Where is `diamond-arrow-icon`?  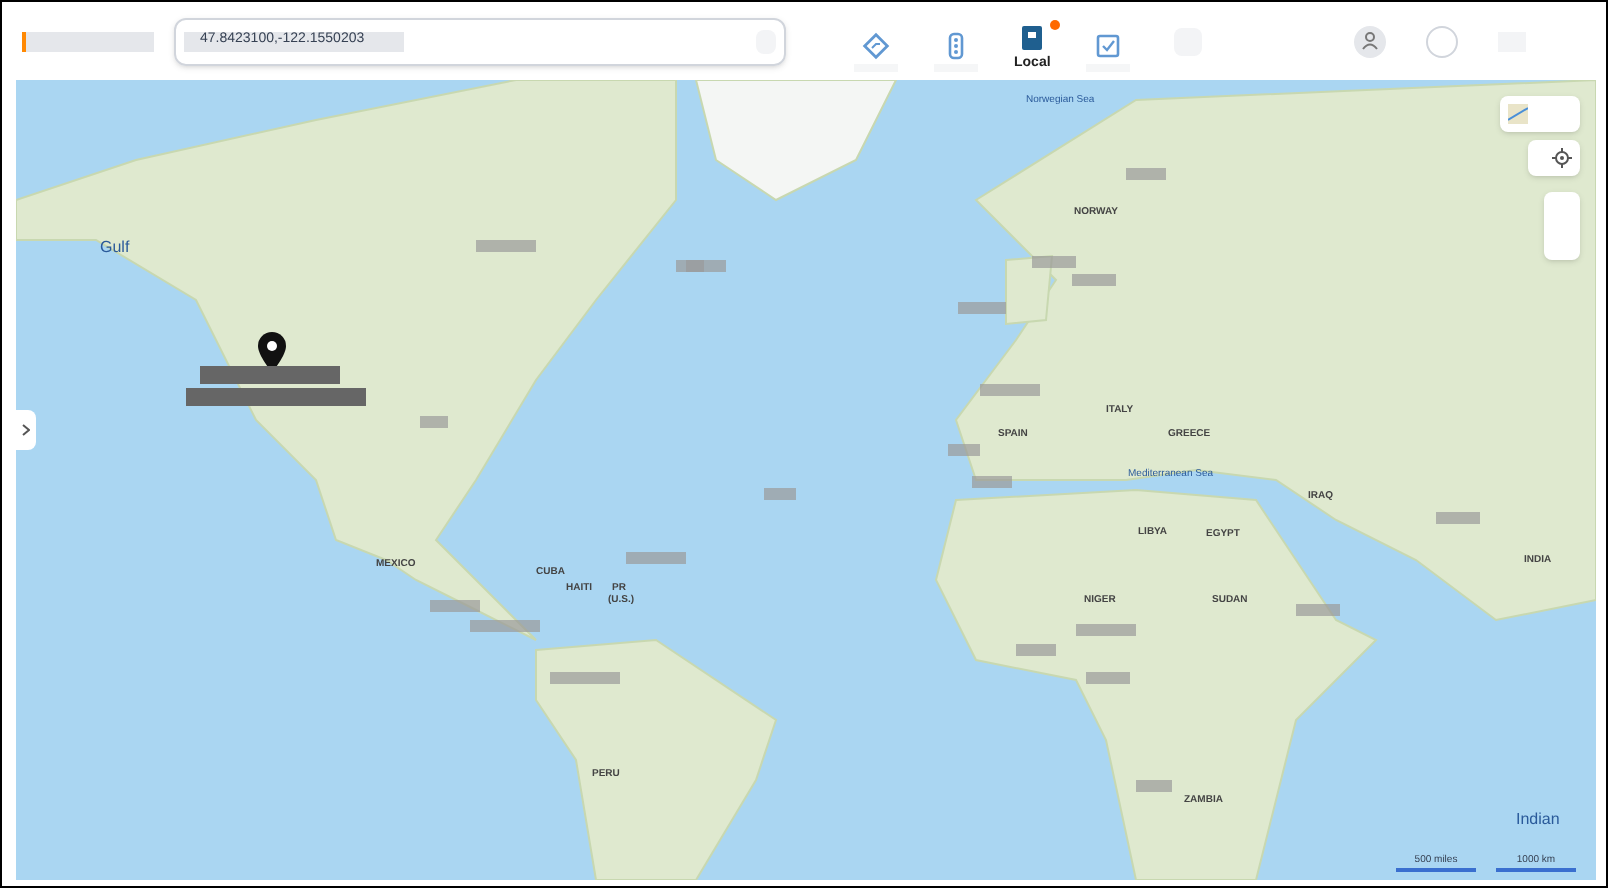
diamond-arrow-icon is located at coordinates (876, 45).